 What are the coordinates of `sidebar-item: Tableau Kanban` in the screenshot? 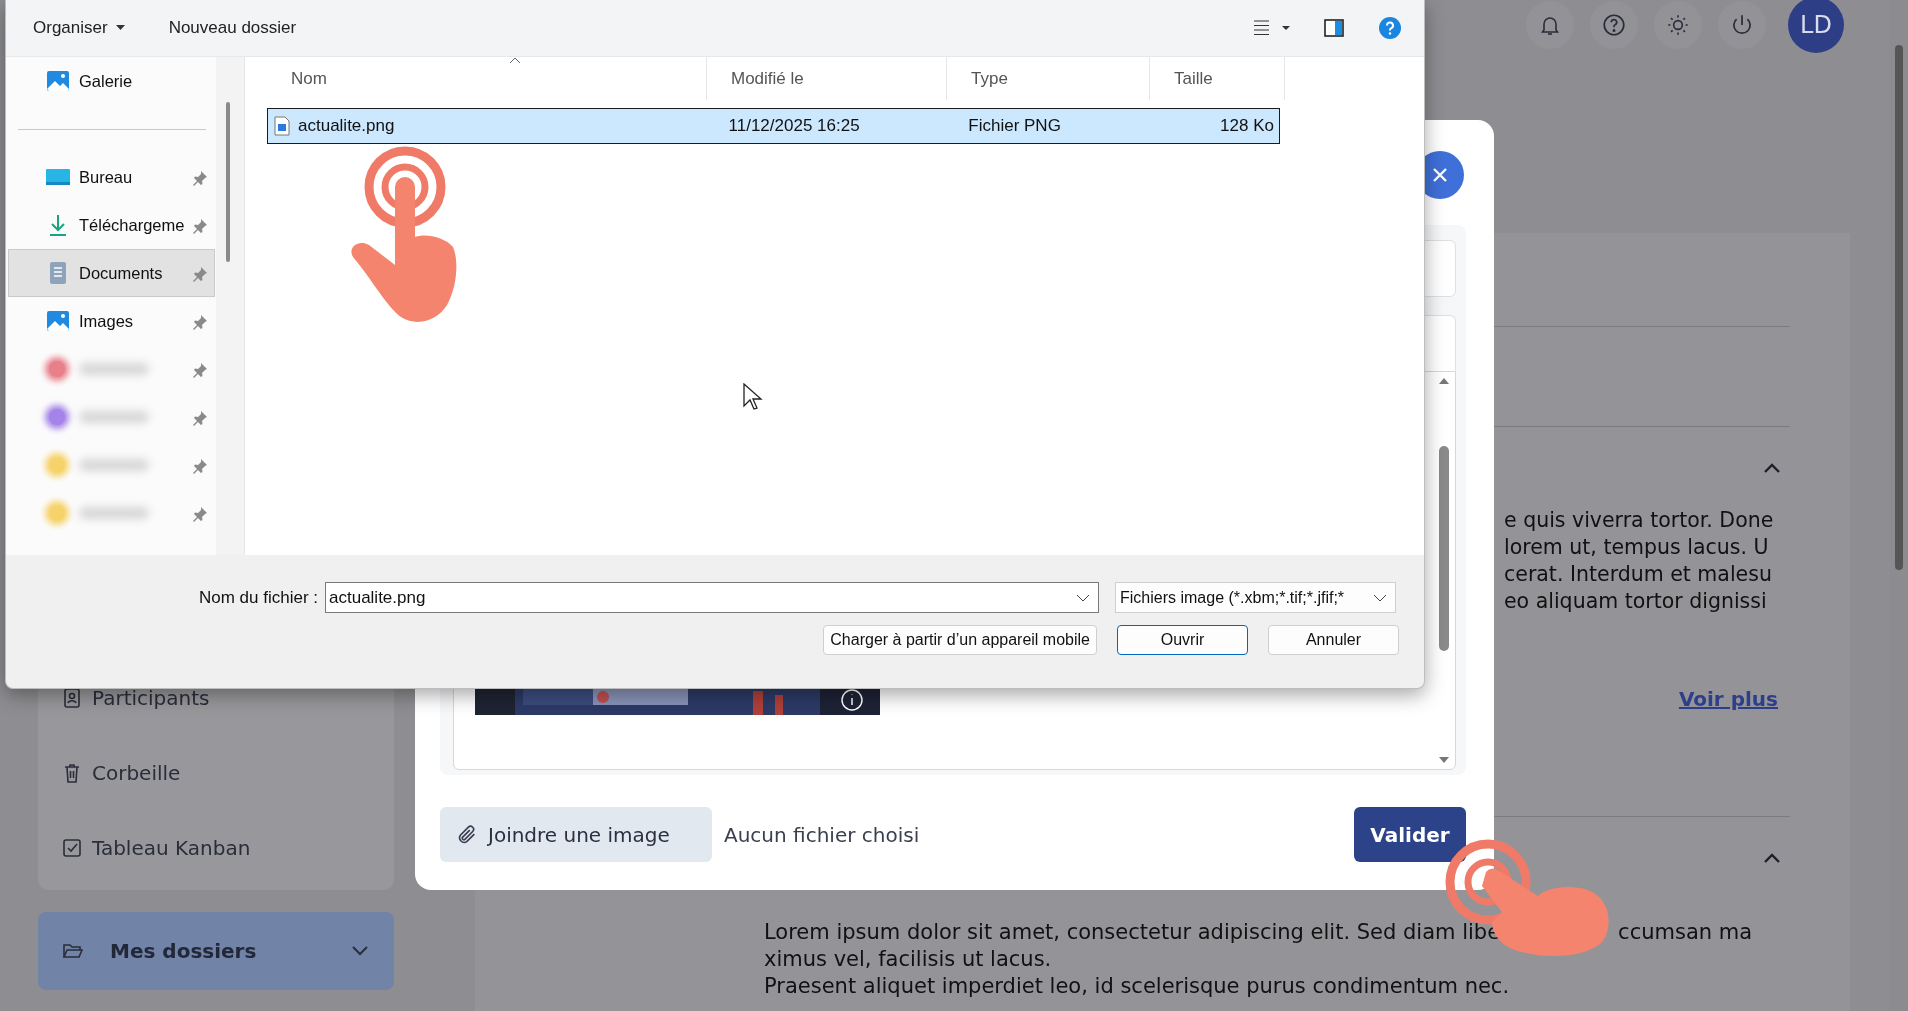 It's located at (216, 847).